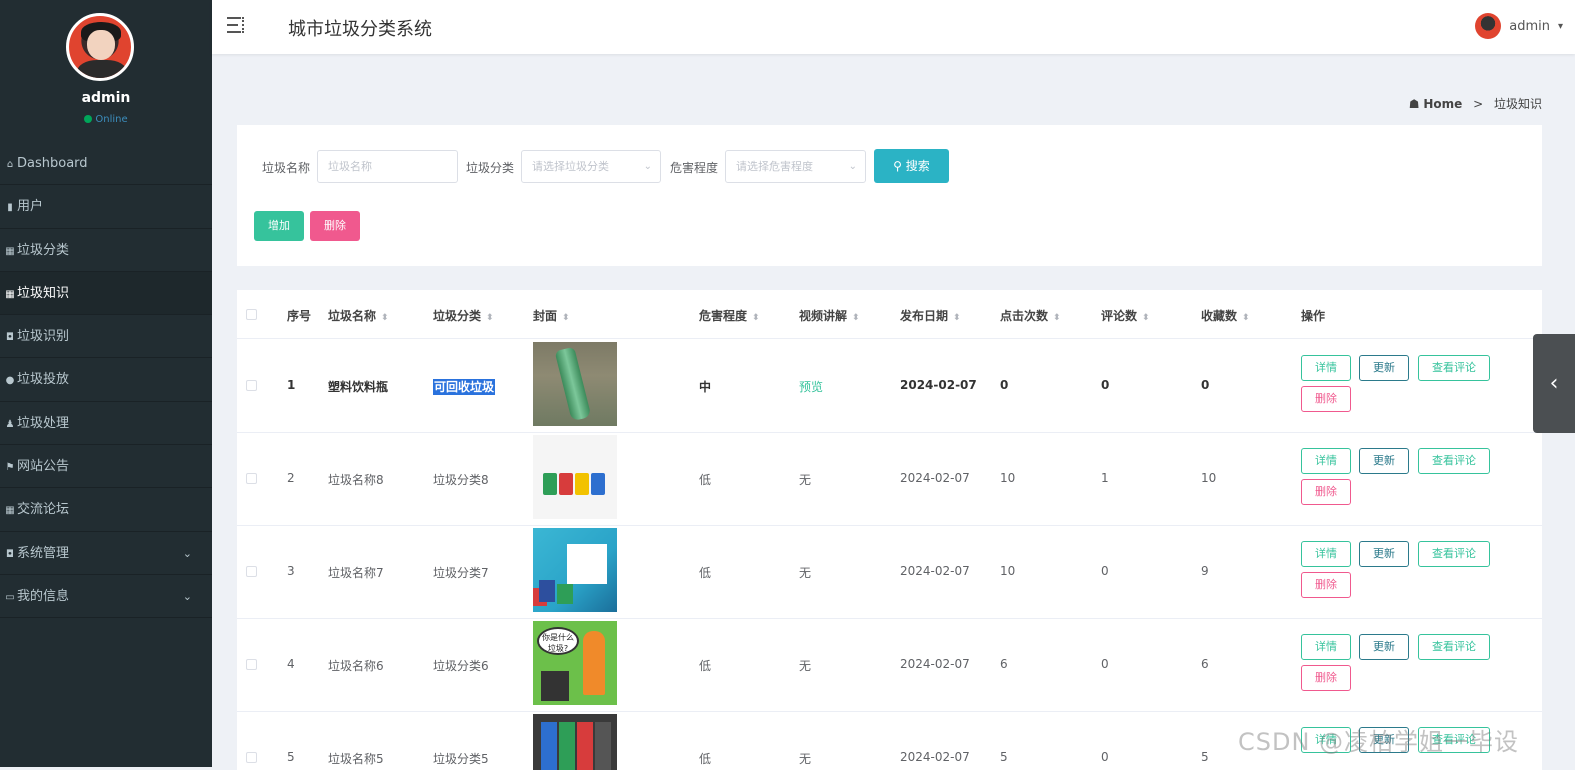 Image resolution: width=1575 pixels, height=770 pixels. I want to click on column-header: 点击次数 ⬍, so click(1030, 315).